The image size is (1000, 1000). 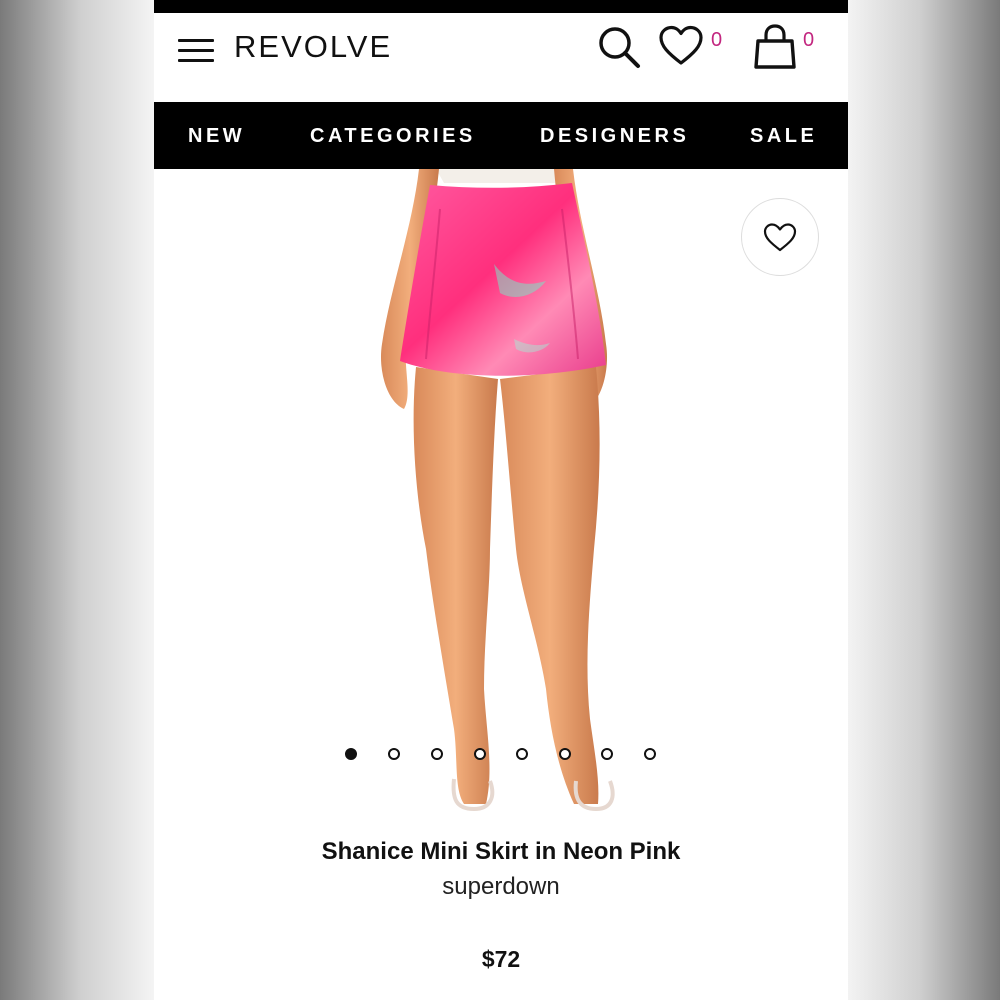 I want to click on shopping-bag-icon, so click(x=775, y=46).